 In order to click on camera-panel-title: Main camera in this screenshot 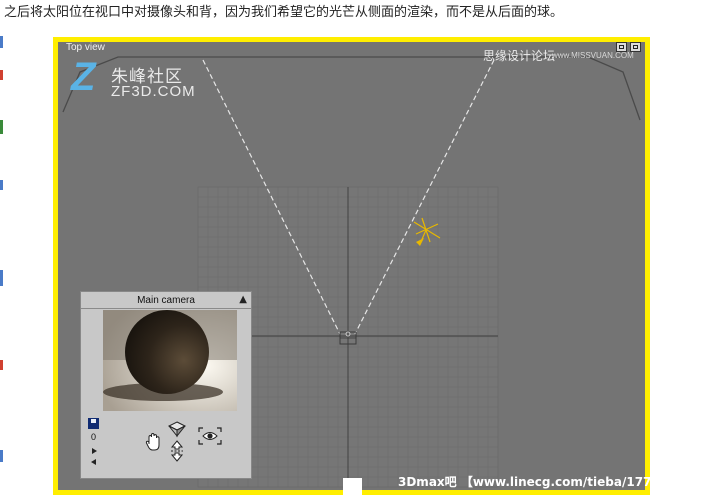, I will do `click(166, 300)`.